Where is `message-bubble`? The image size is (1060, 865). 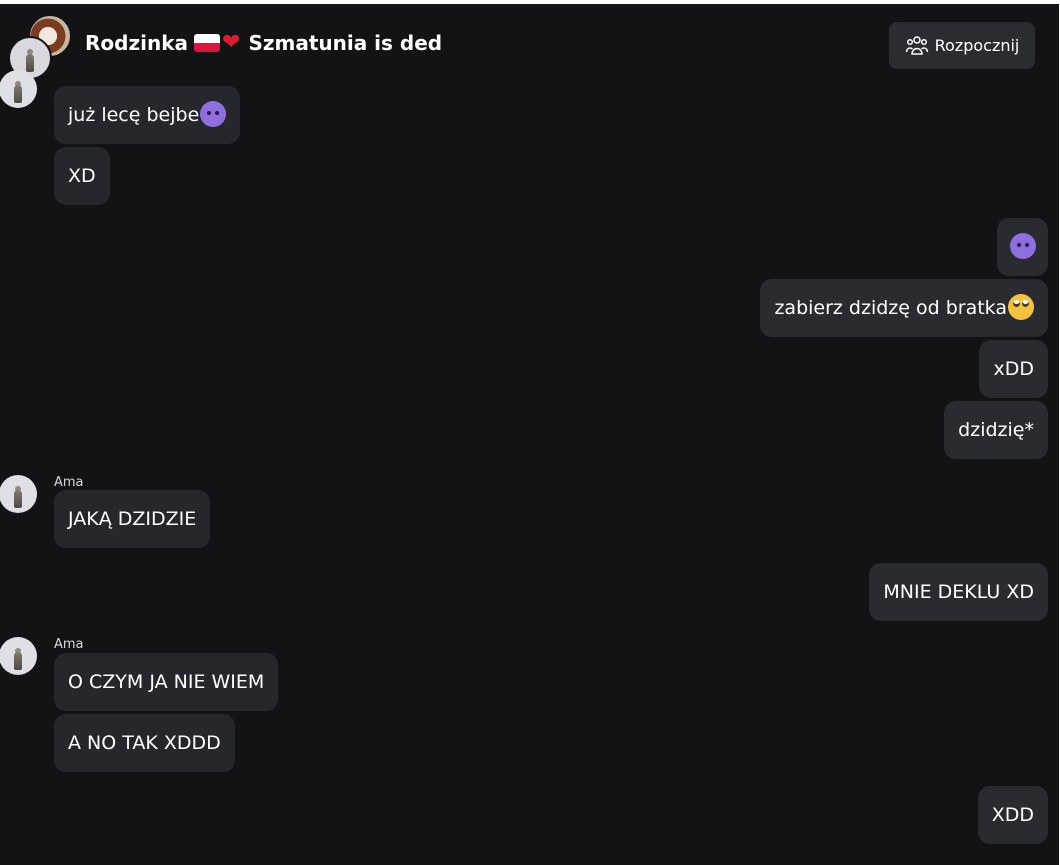 message-bubble is located at coordinates (1022, 247).